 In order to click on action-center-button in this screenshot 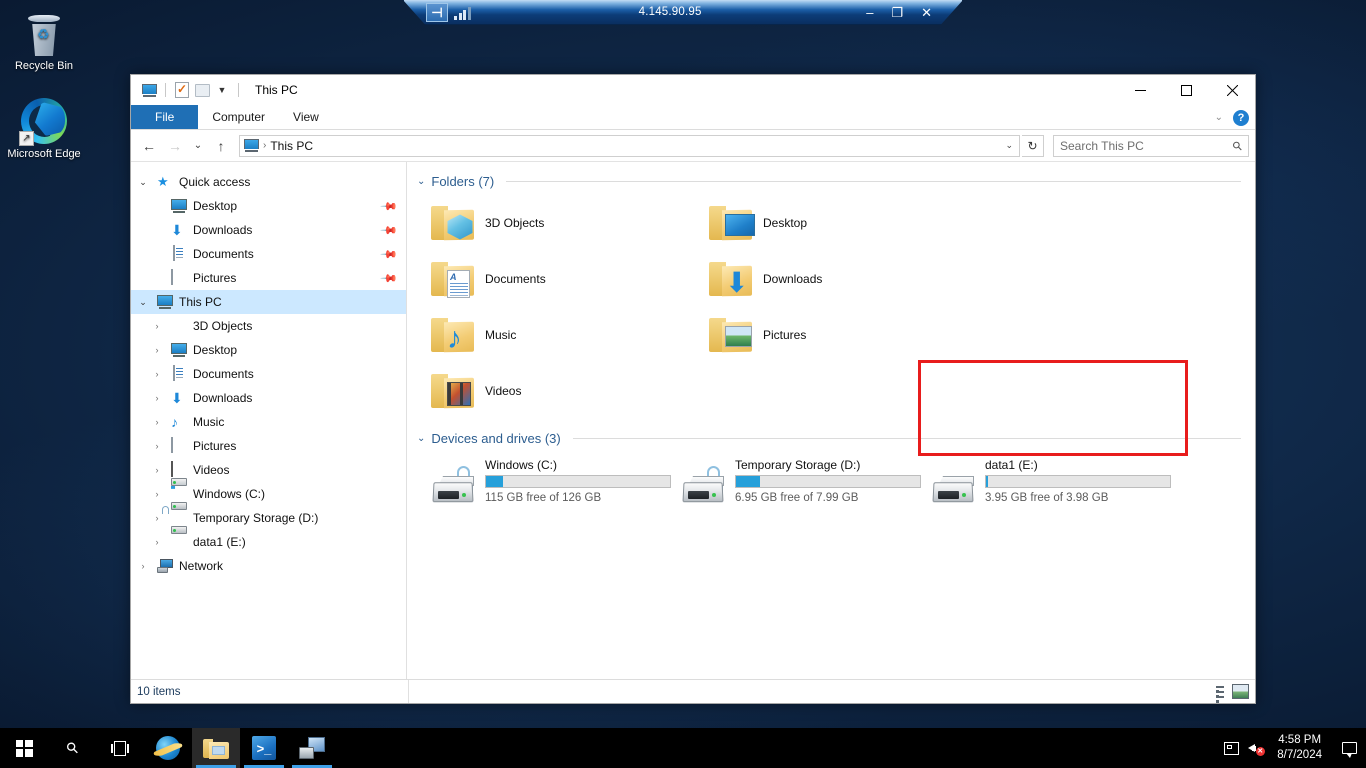, I will do `click(1349, 750)`.